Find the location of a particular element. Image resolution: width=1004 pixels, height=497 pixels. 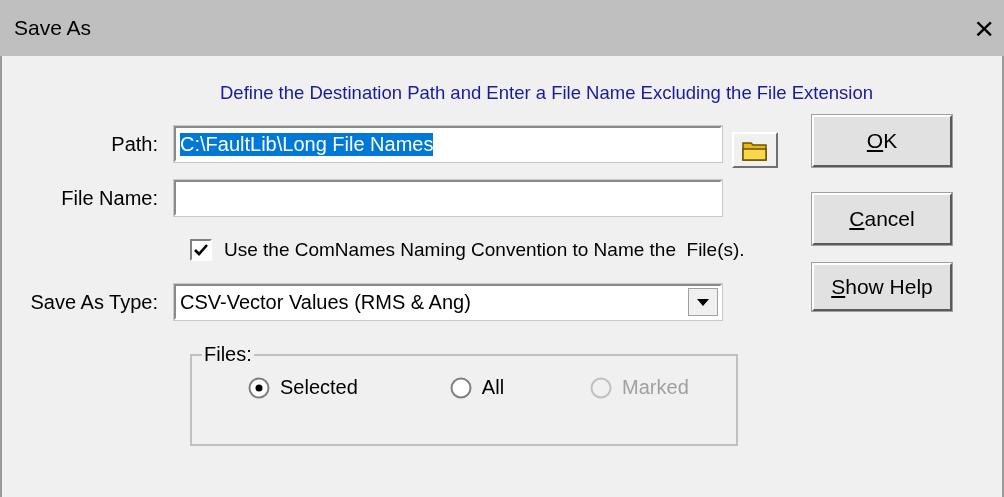

close-button: × is located at coordinates (984, 28).